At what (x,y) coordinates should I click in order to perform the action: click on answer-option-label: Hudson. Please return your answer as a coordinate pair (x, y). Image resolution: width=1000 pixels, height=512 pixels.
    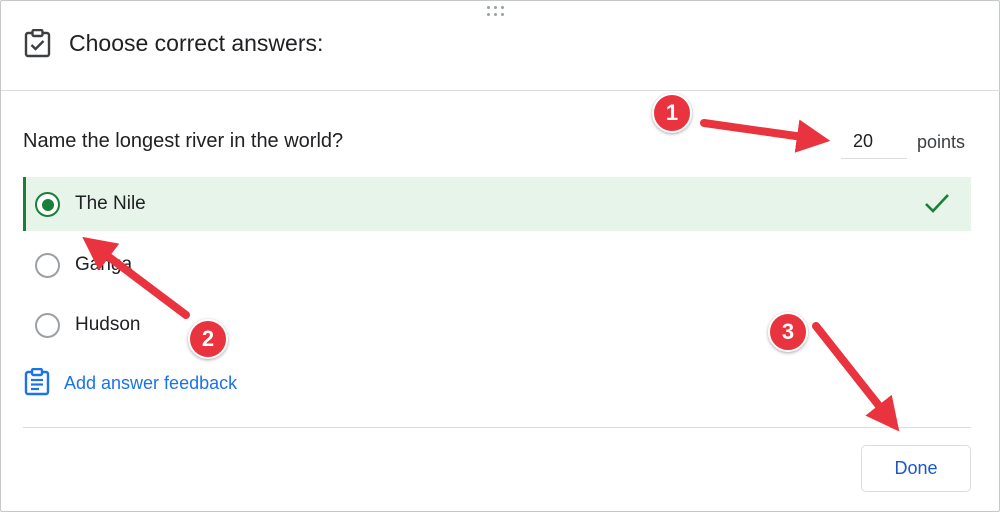
    Looking at the image, I should click on (108, 324).